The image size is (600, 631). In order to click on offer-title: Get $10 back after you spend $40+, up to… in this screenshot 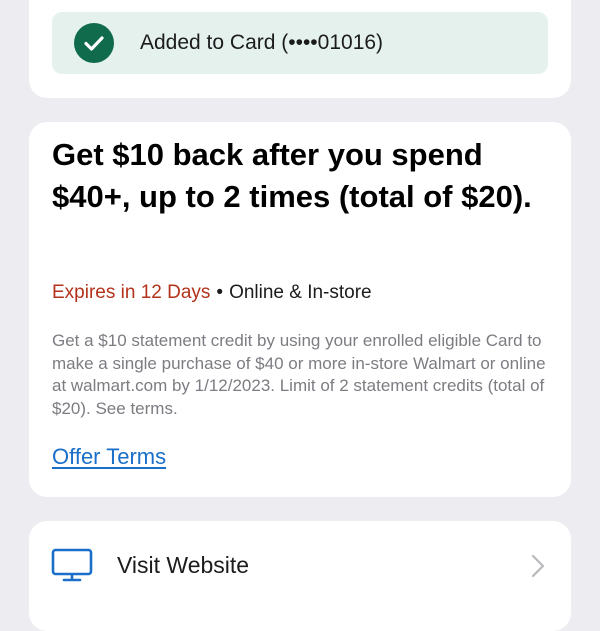, I will do `click(292, 175)`.